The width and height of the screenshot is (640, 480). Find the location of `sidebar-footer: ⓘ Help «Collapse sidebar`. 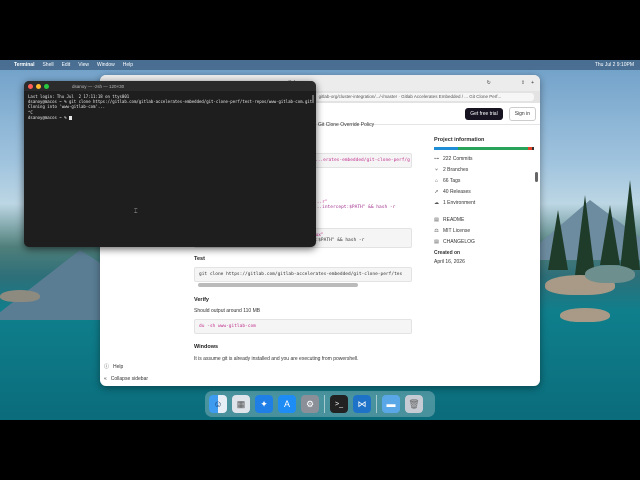

sidebar-footer: ⓘ Help «Collapse sidebar is located at coordinates (126, 370).